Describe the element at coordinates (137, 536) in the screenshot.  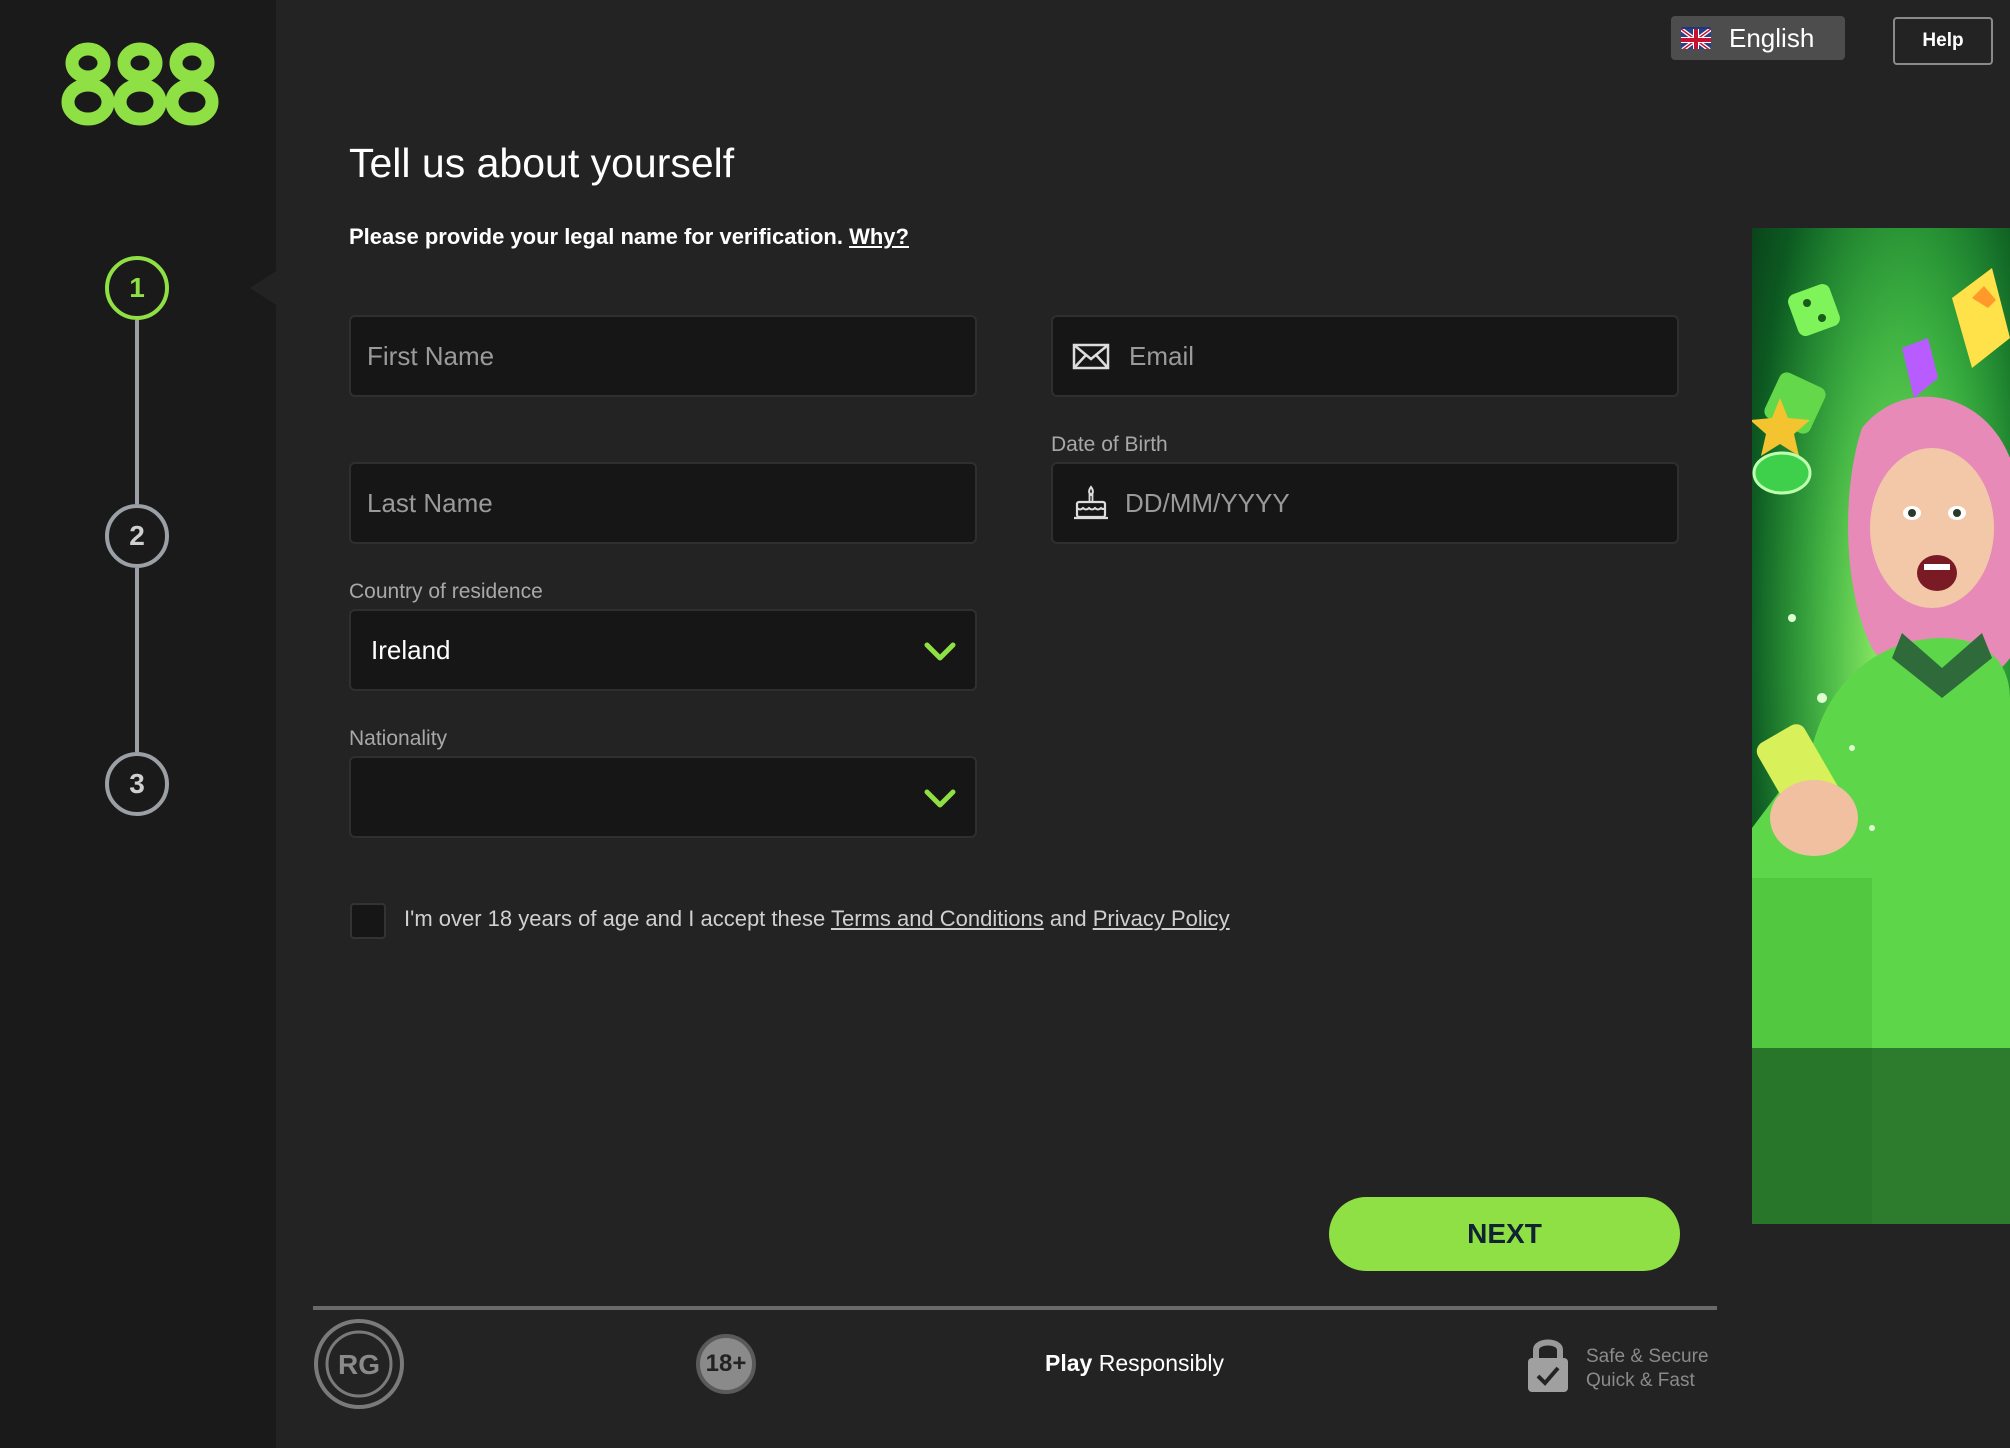
I see `step-2-indicator: 2` at that location.